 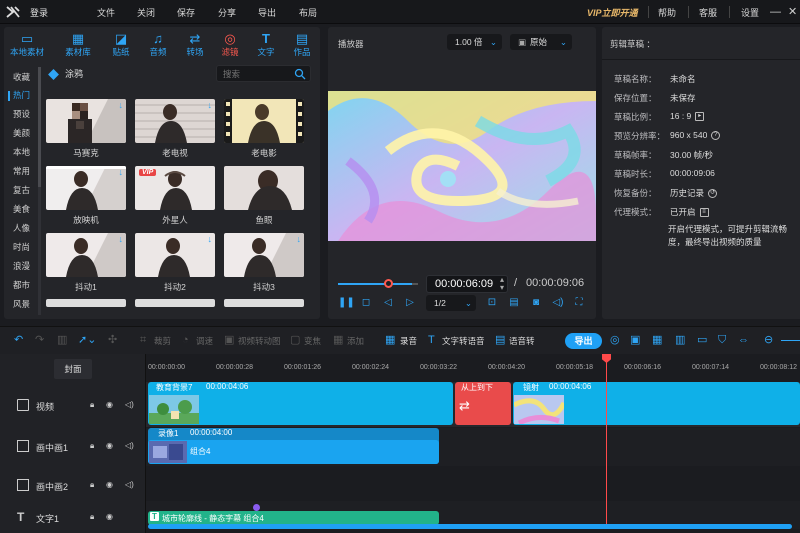 I want to click on video-clip-1: 教育背景7 00:00:04:06, so click(x=300, y=403).